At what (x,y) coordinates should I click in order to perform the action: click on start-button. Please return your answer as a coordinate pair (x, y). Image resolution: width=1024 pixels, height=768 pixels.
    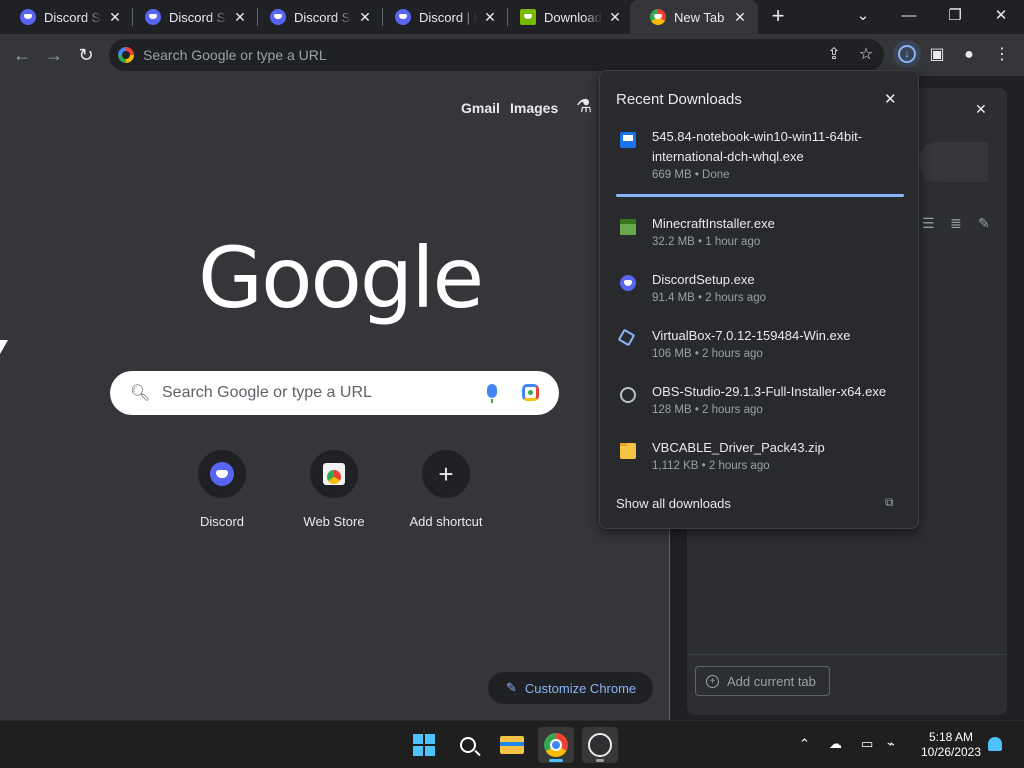
    Looking at the image, I should click on (424, 745).